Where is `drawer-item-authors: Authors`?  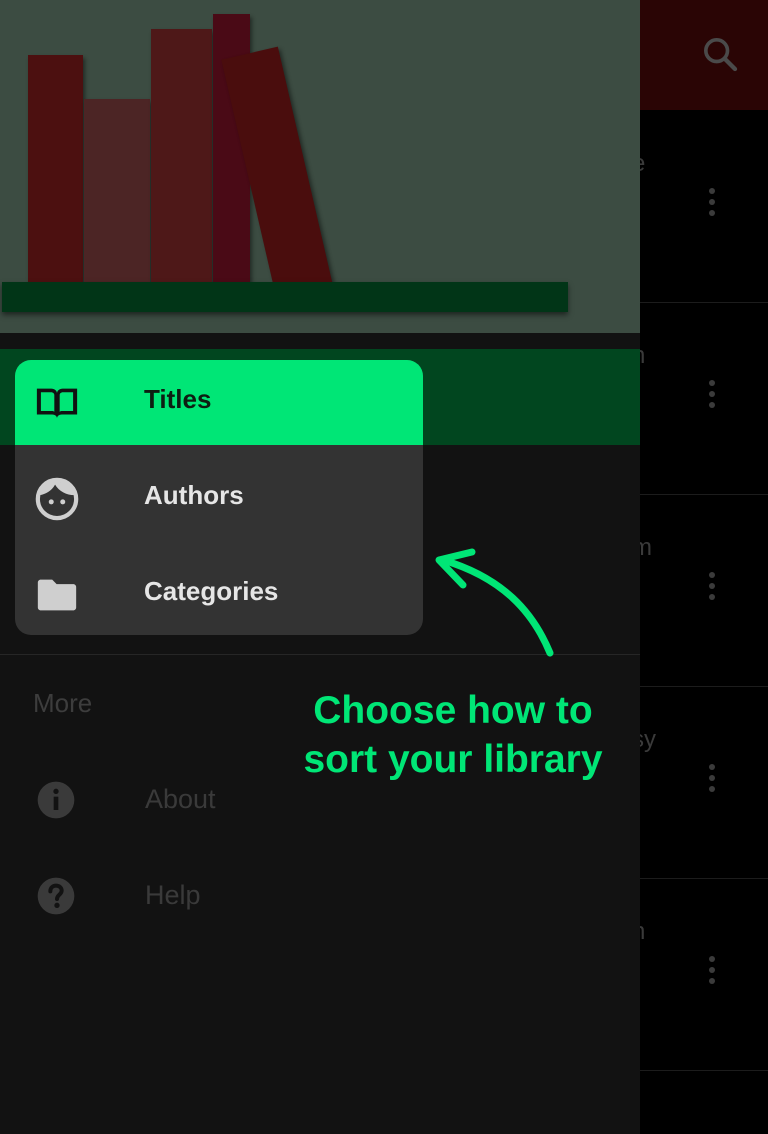
drawer-item-authors: Authors is located at coordinates (219, 498).